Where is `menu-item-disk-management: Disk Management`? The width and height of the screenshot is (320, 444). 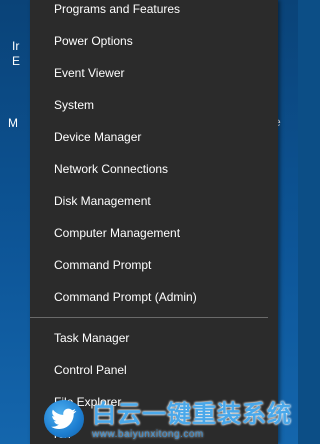 menu-item-disk-management: Disk Management is located at coordinates (154, 201).